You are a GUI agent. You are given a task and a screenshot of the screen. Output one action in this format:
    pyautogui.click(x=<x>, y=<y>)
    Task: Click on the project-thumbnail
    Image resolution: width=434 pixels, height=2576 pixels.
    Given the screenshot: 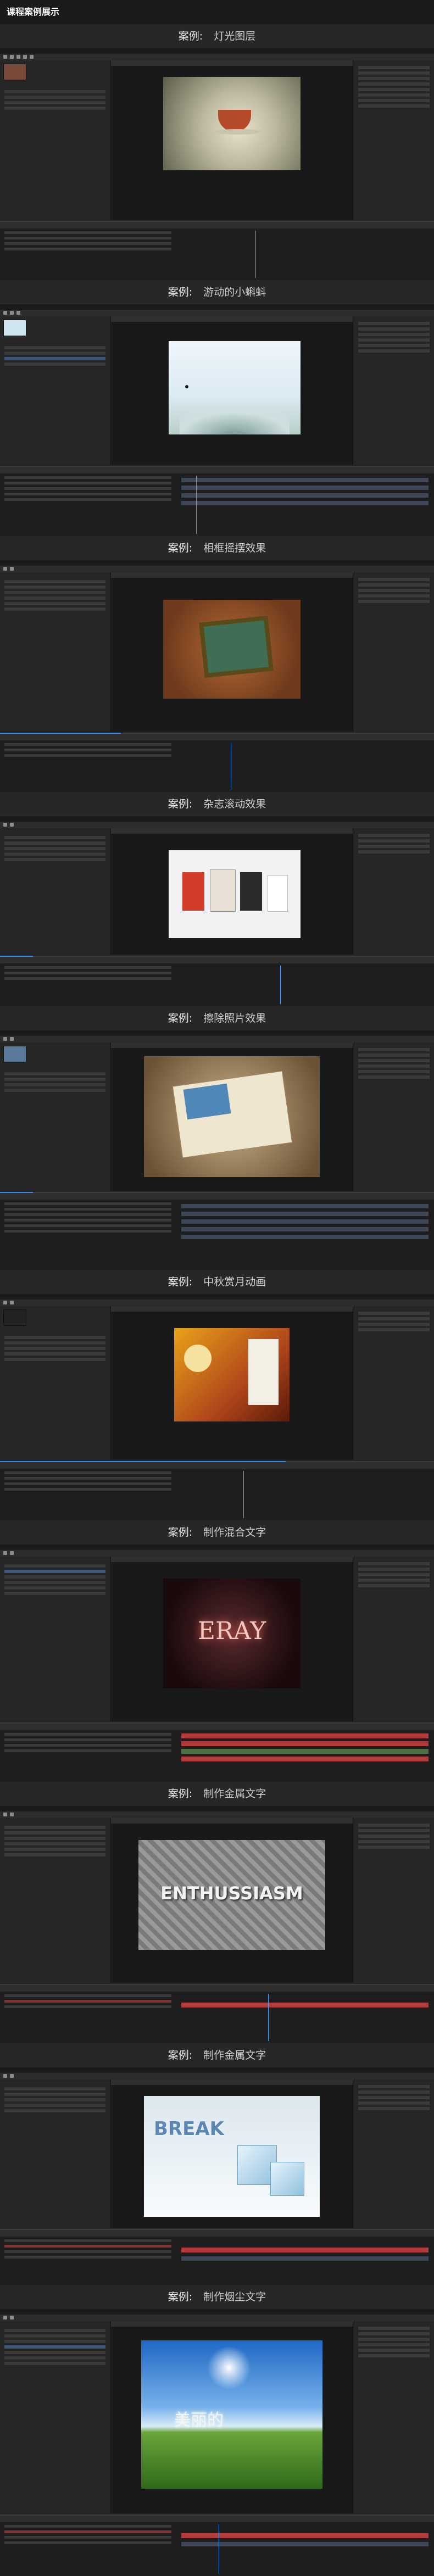 What is the action you would take?
    pyautogui.click(x=14, y=1318)
    